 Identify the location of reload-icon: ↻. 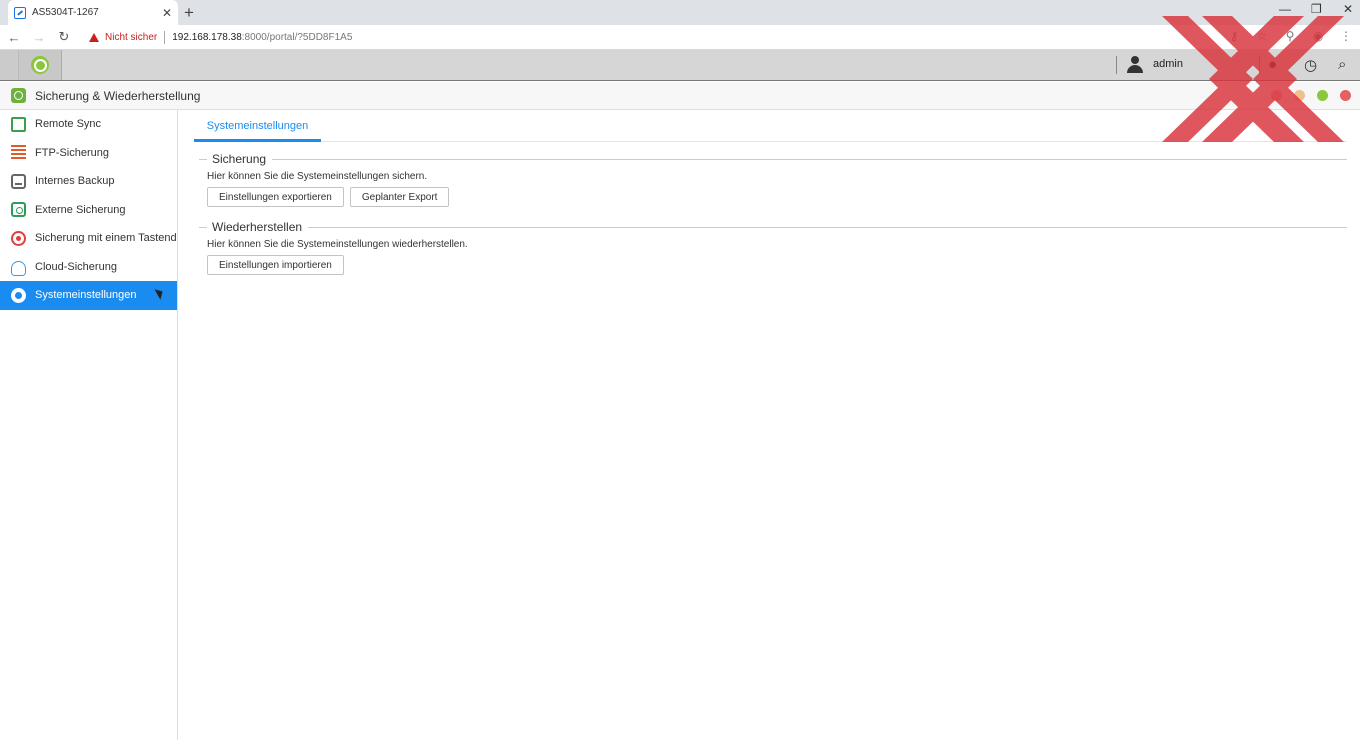
(64, 37).